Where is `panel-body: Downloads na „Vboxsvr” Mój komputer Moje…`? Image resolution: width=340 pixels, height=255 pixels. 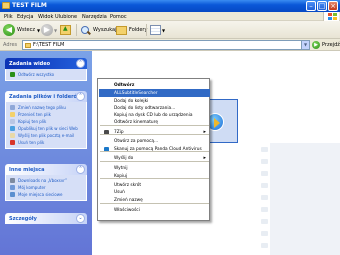
panel-body: Downloads na „Vboxsvr” Mój komputer Moje… is located at coordinates (46, 188).